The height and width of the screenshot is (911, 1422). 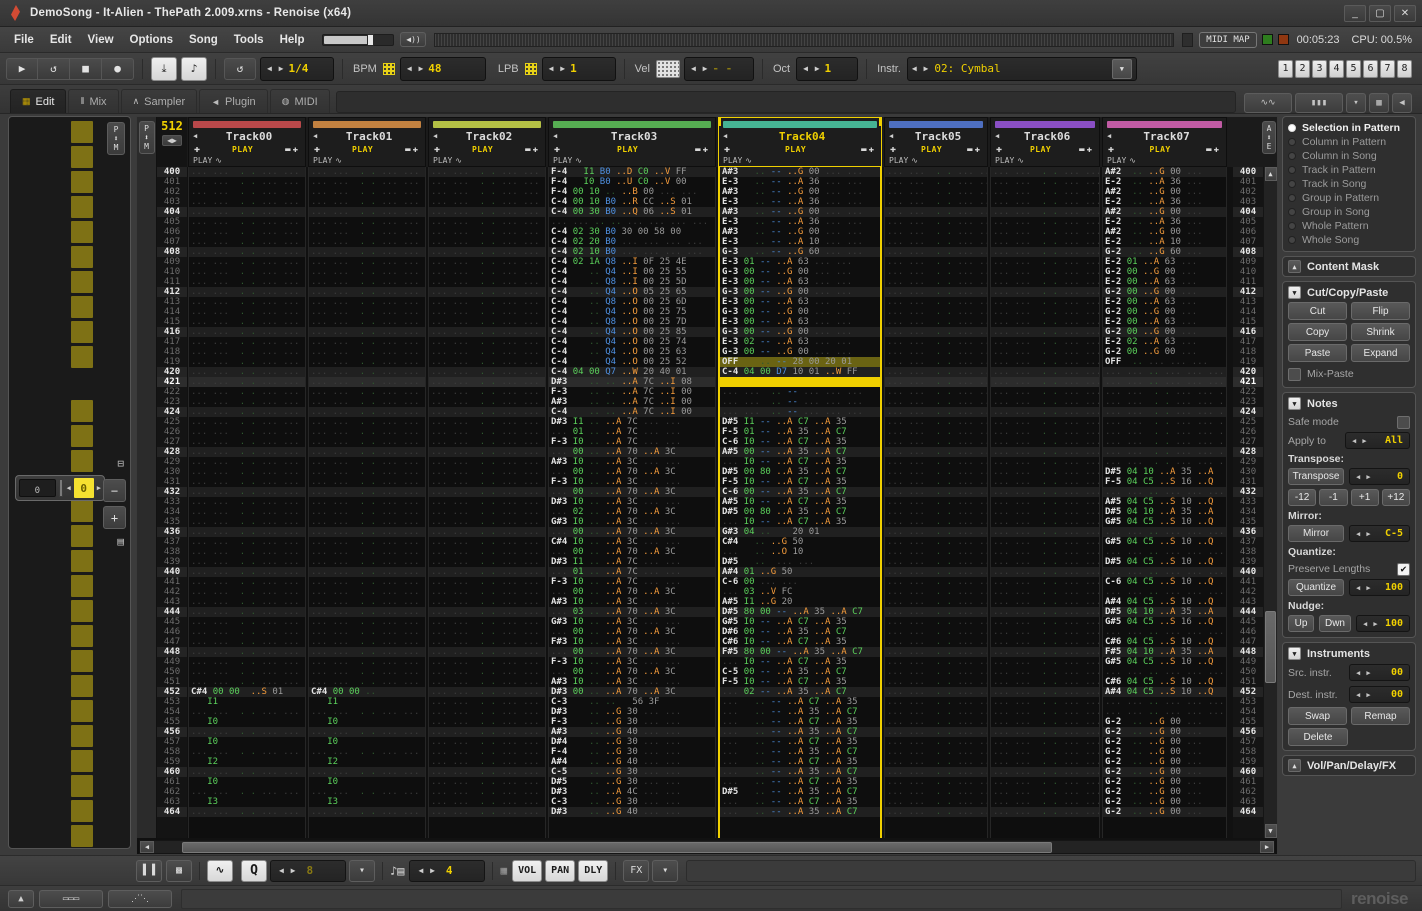 I want to click on bank-key-4: 4, so click(x=1336, y=68).